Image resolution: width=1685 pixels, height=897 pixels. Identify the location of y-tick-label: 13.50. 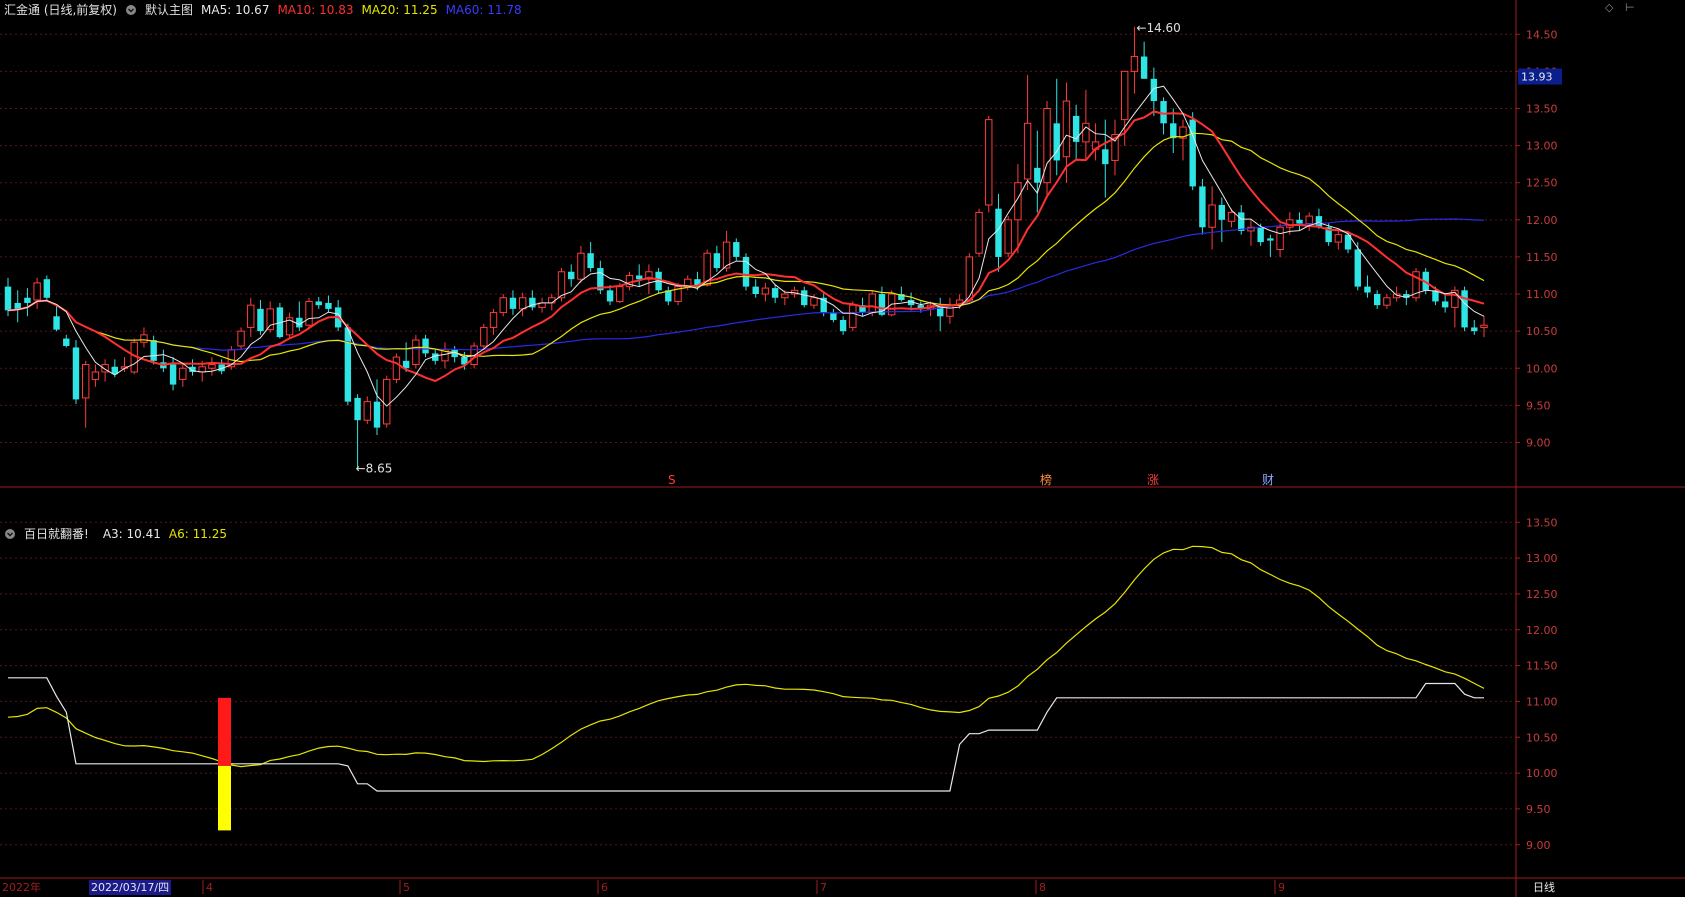
(1542, 522).